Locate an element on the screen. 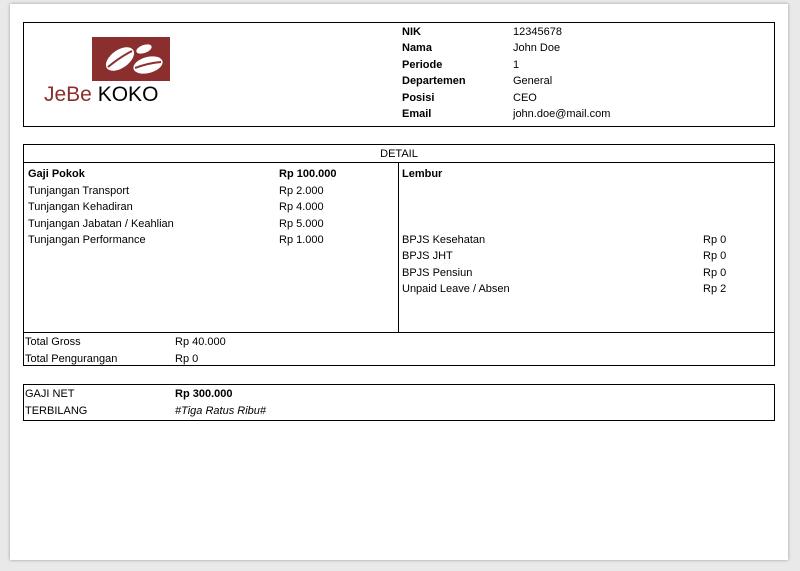 The image size is (800, 571). earning-value: Rp 1.000 is located at coordinates (301, 240).